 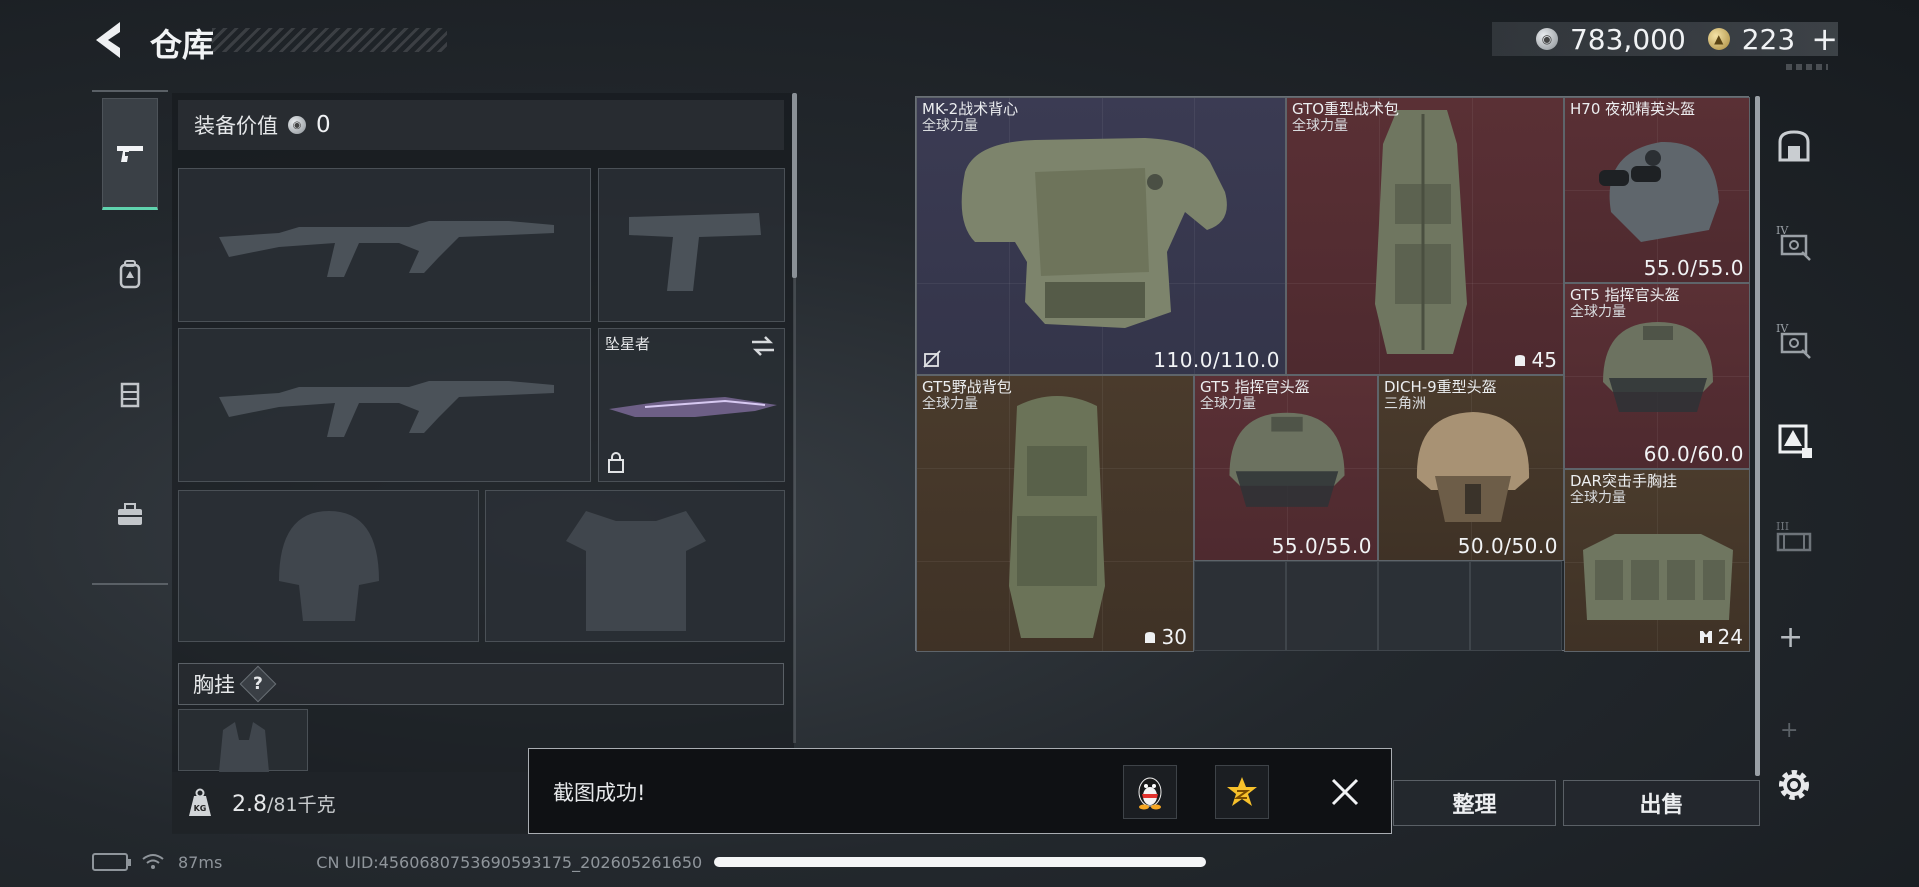 I want to click on chest-rig-slot, so click(x=243, y=740).